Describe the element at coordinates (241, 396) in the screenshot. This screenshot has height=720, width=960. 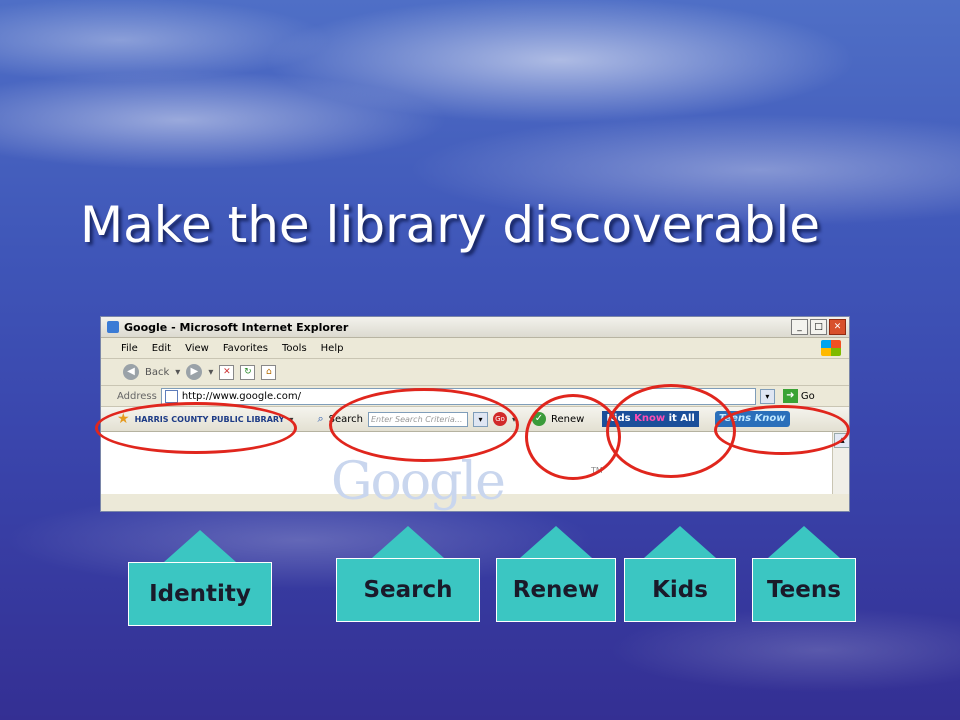
I see `address-value: http://www.google.com/` at that location.